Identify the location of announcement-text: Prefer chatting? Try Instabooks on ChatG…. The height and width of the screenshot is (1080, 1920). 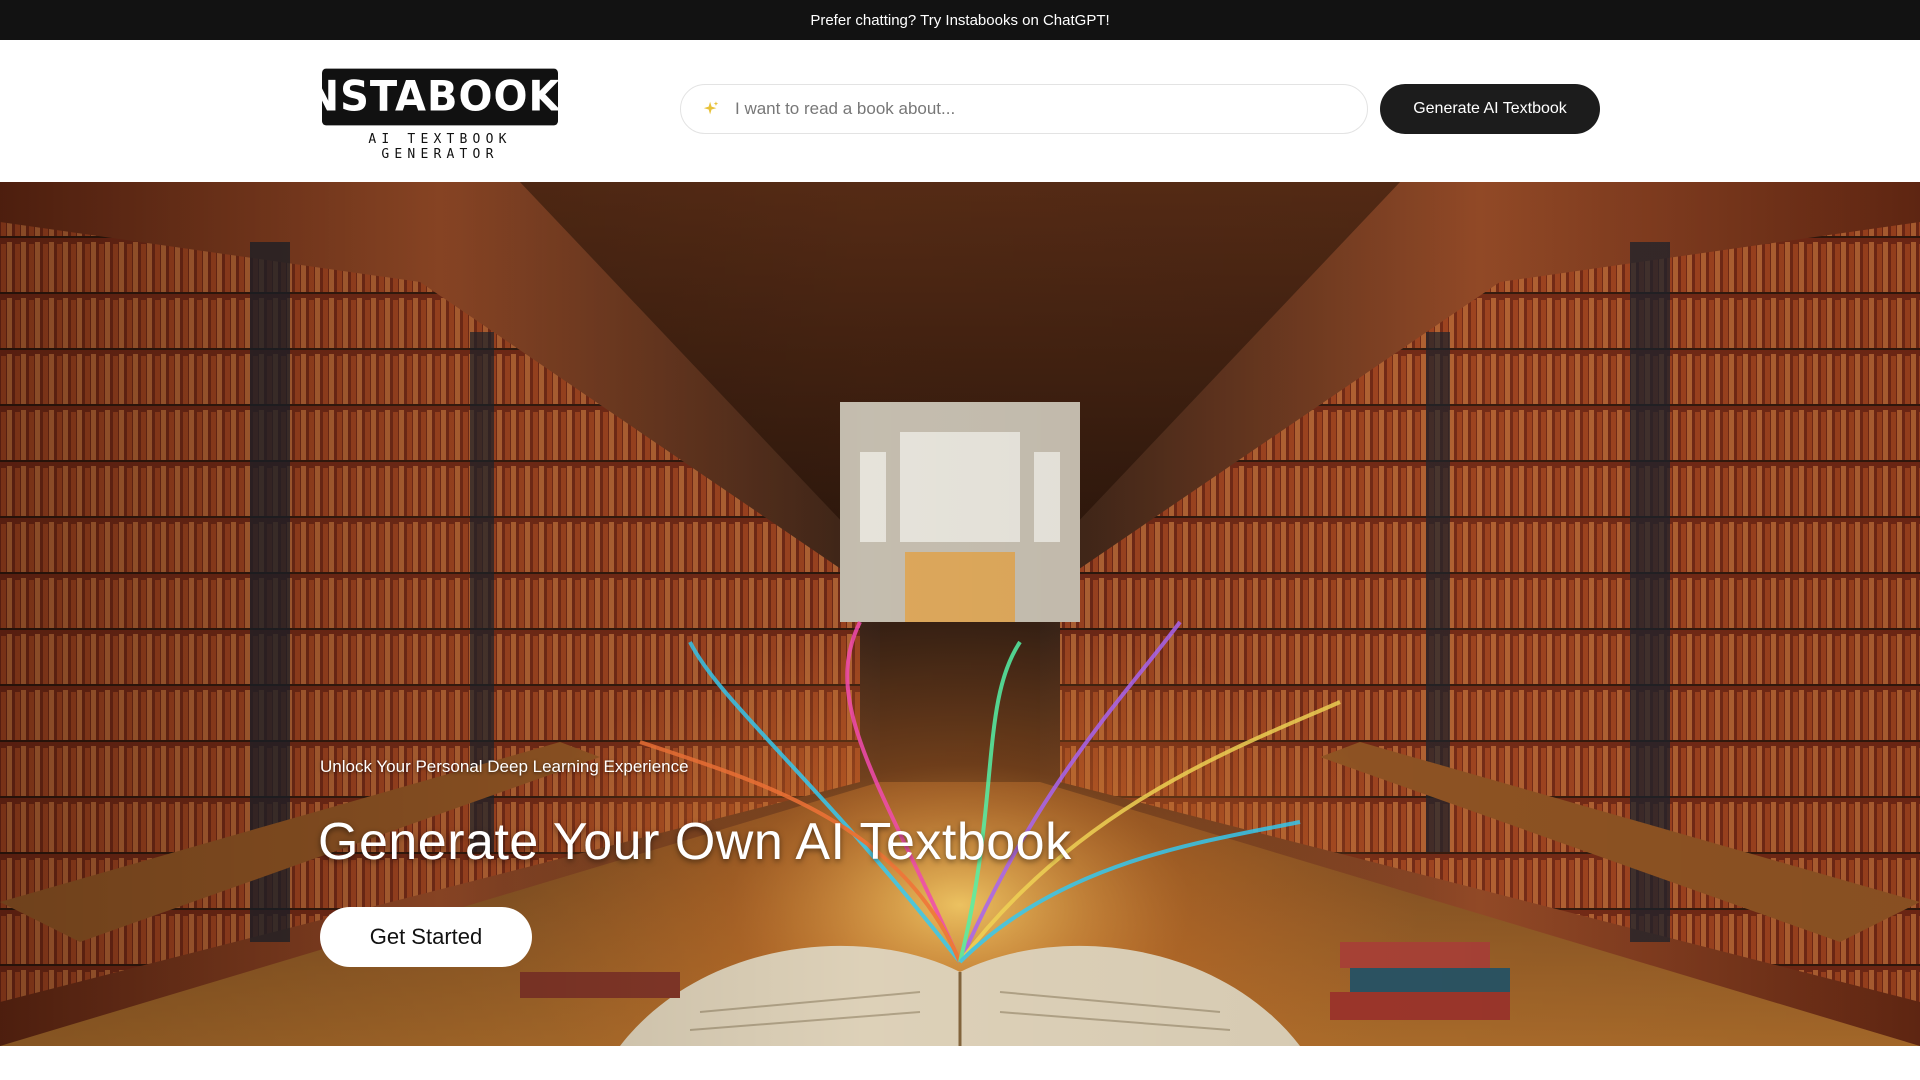
(959, 20).